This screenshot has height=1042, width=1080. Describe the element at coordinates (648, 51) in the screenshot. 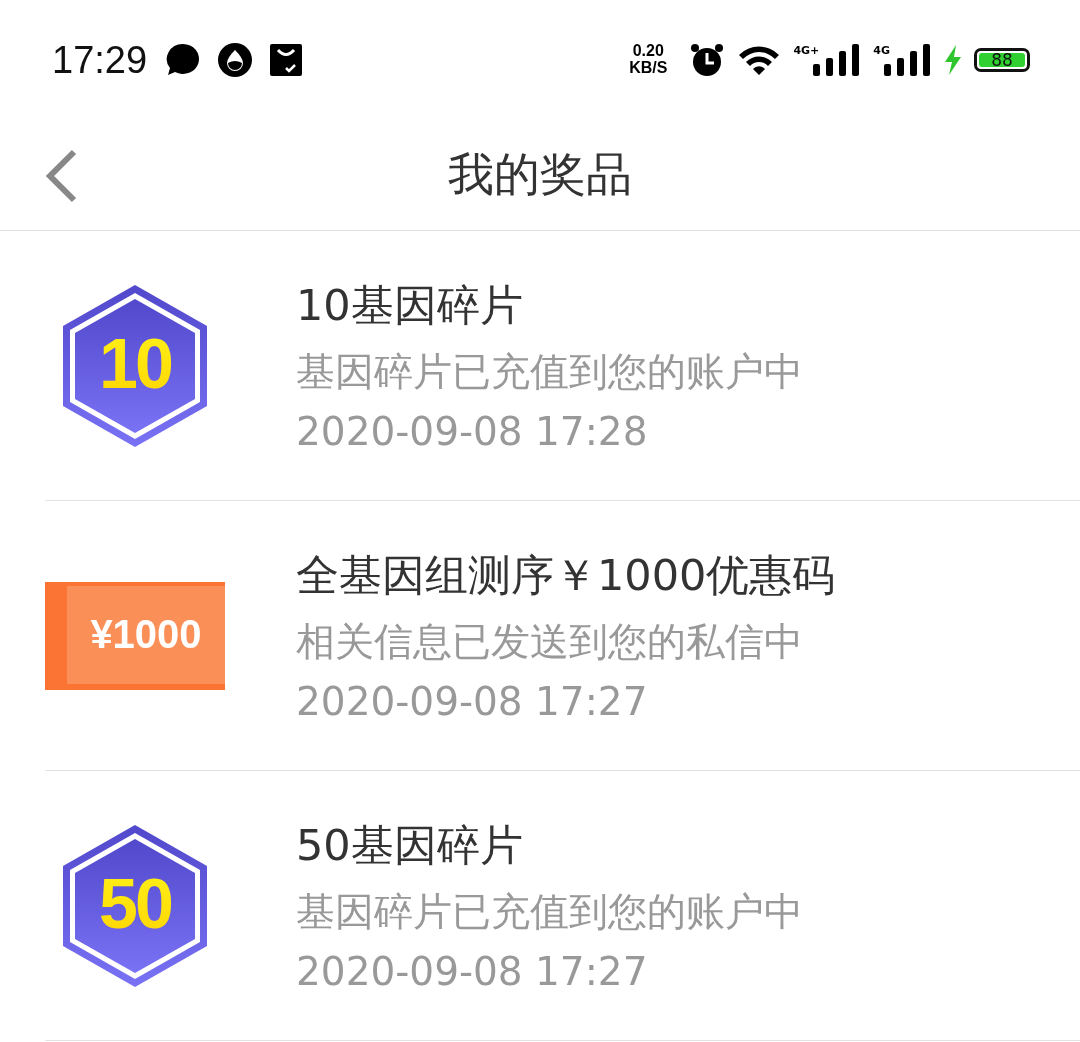

I see `net-speed: 0.20` at that location.